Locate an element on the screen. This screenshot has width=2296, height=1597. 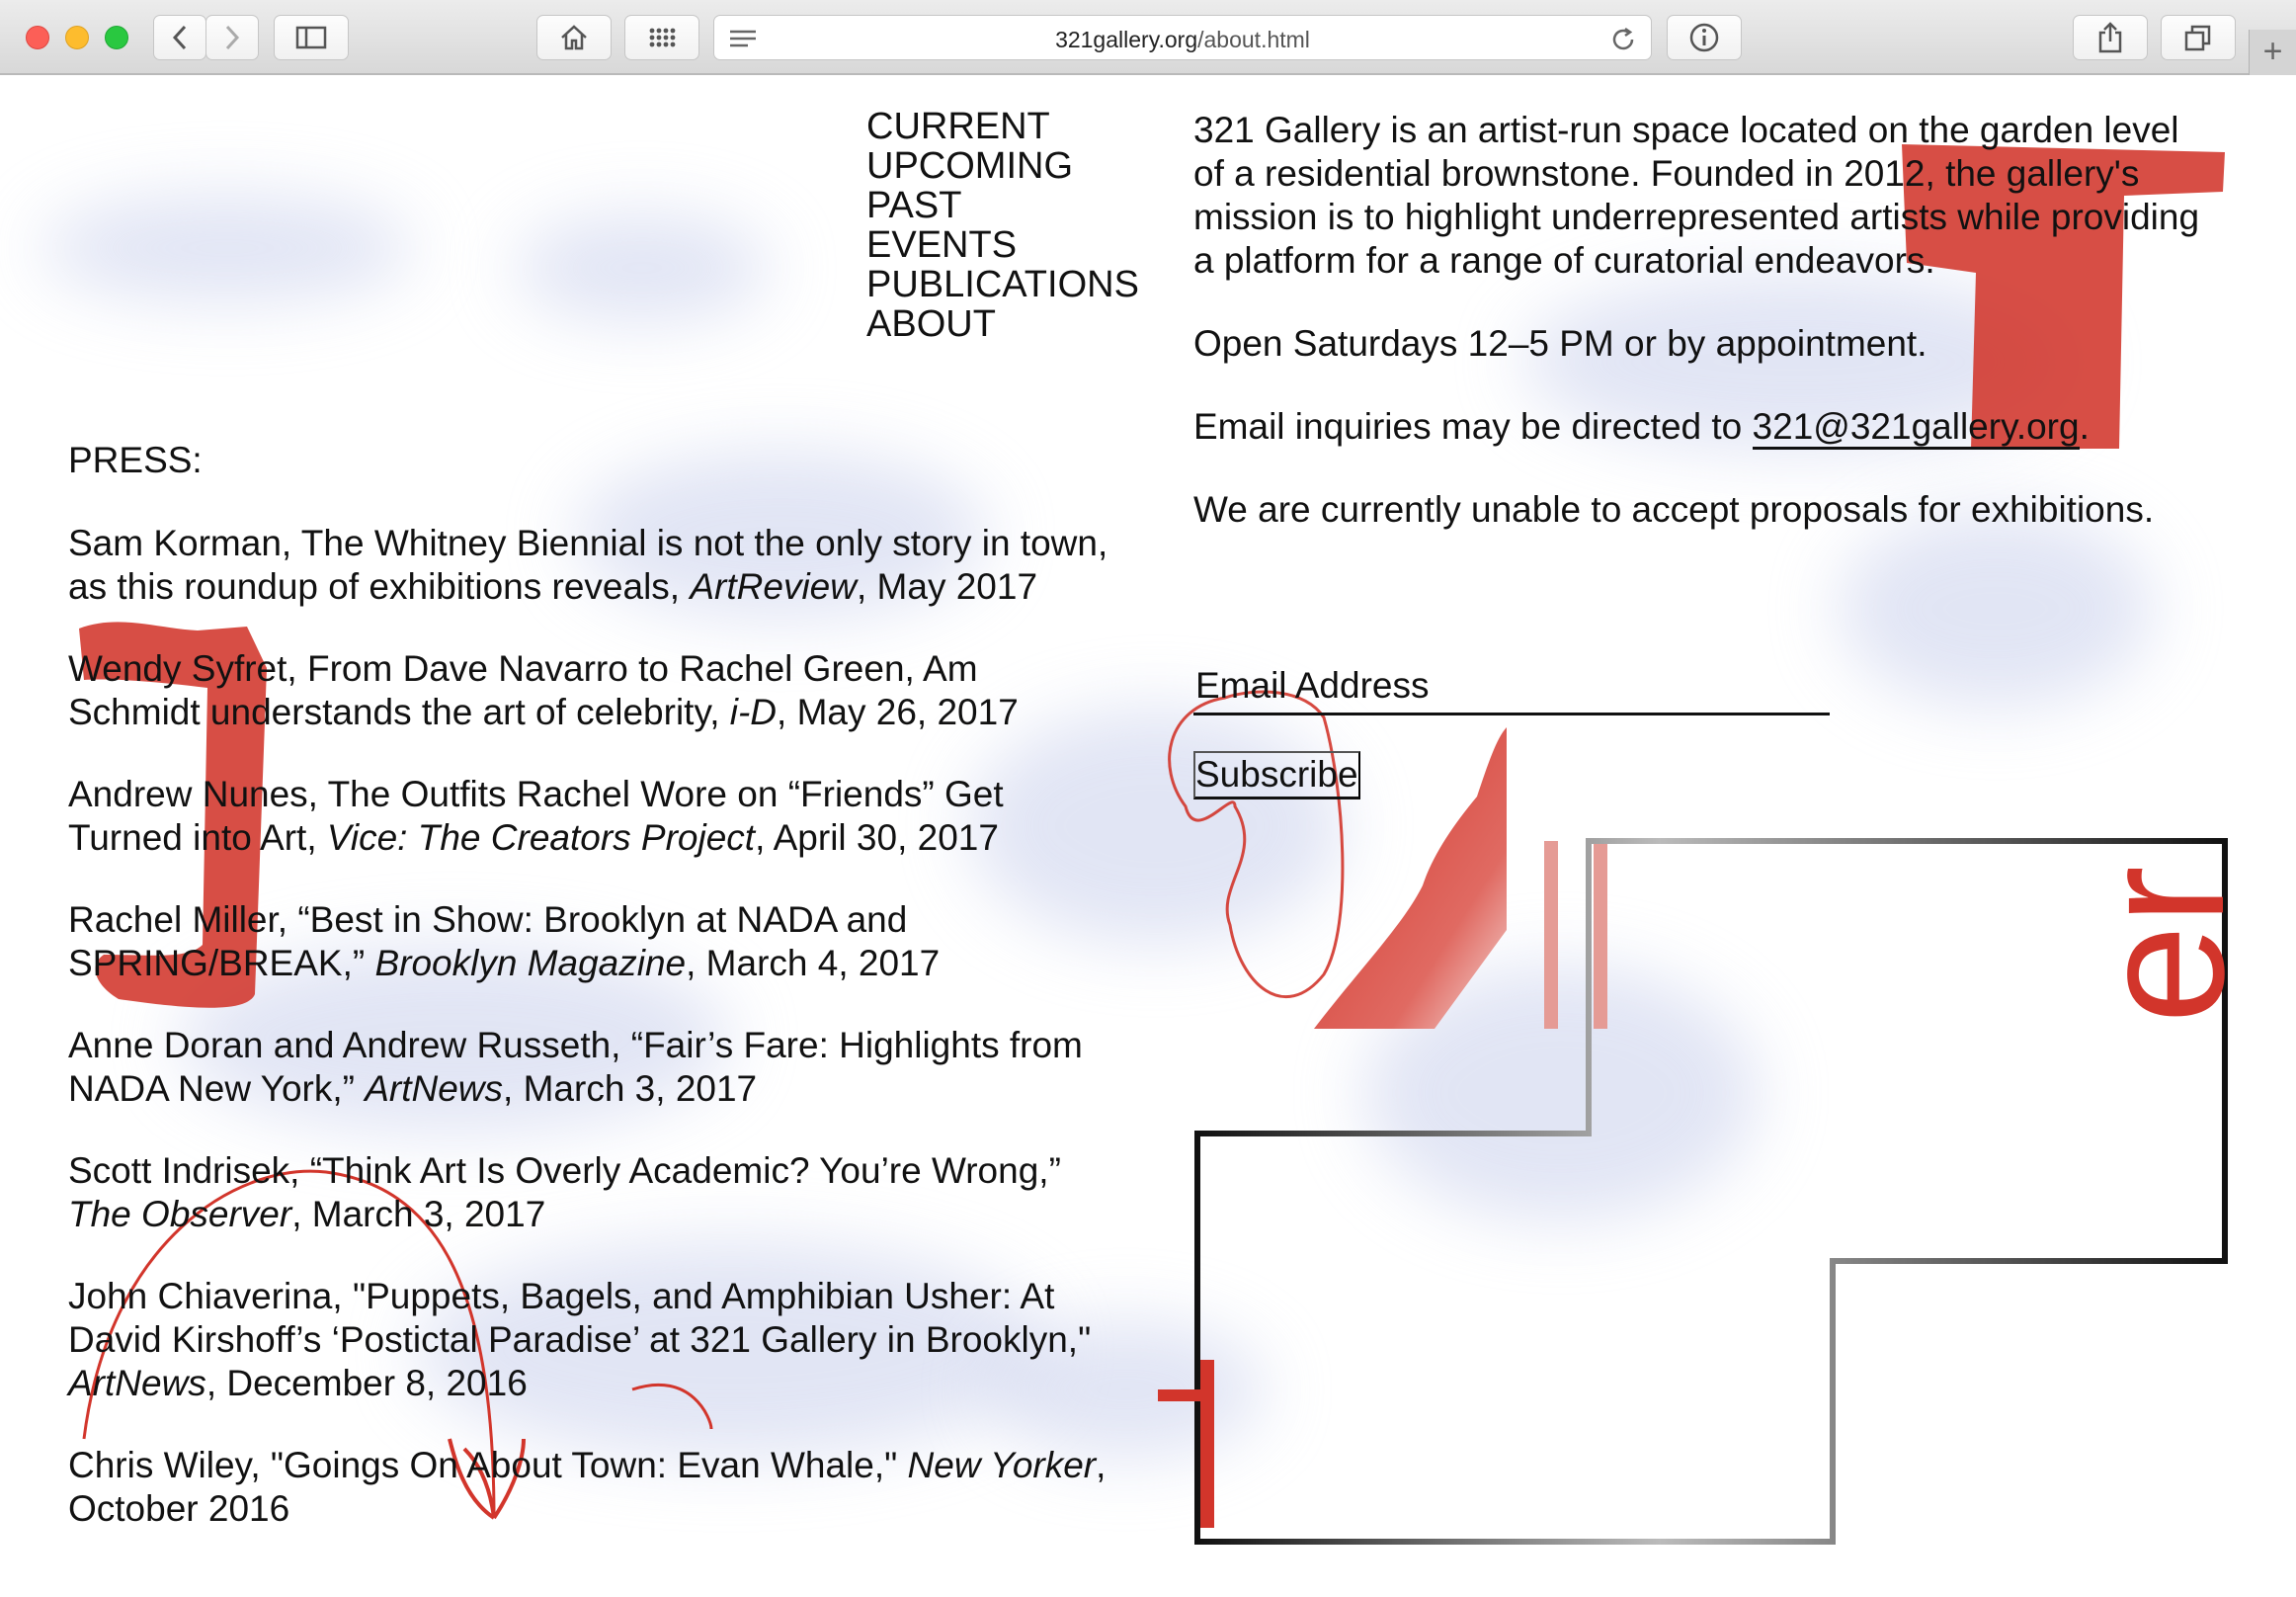
tabs-overview-button is located at coordinates (2198, 37).